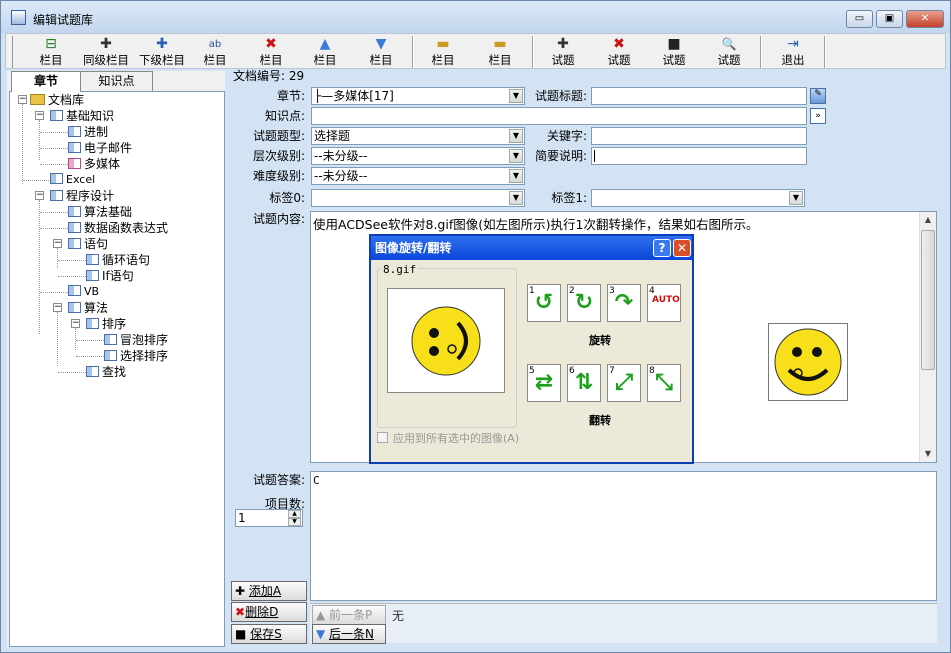  What do you see at coordinates (269, 518) in the screenshot?
I see `item-count-spinner: 1 ▲ ▼` at bounding box center [269, 518].